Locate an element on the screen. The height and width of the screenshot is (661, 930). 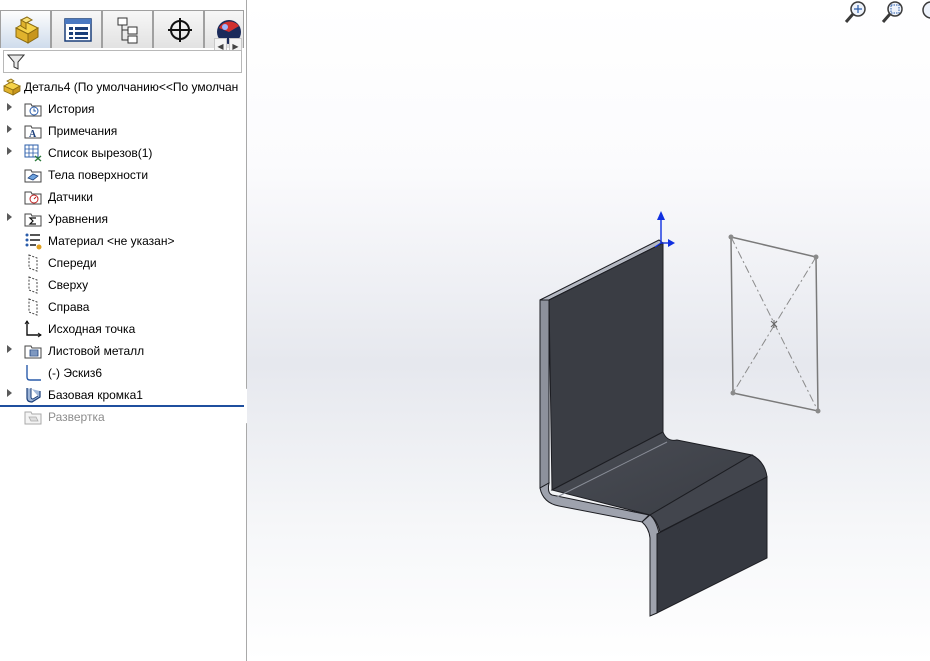
annotations-icon: A is located at coordinates (33, 132).